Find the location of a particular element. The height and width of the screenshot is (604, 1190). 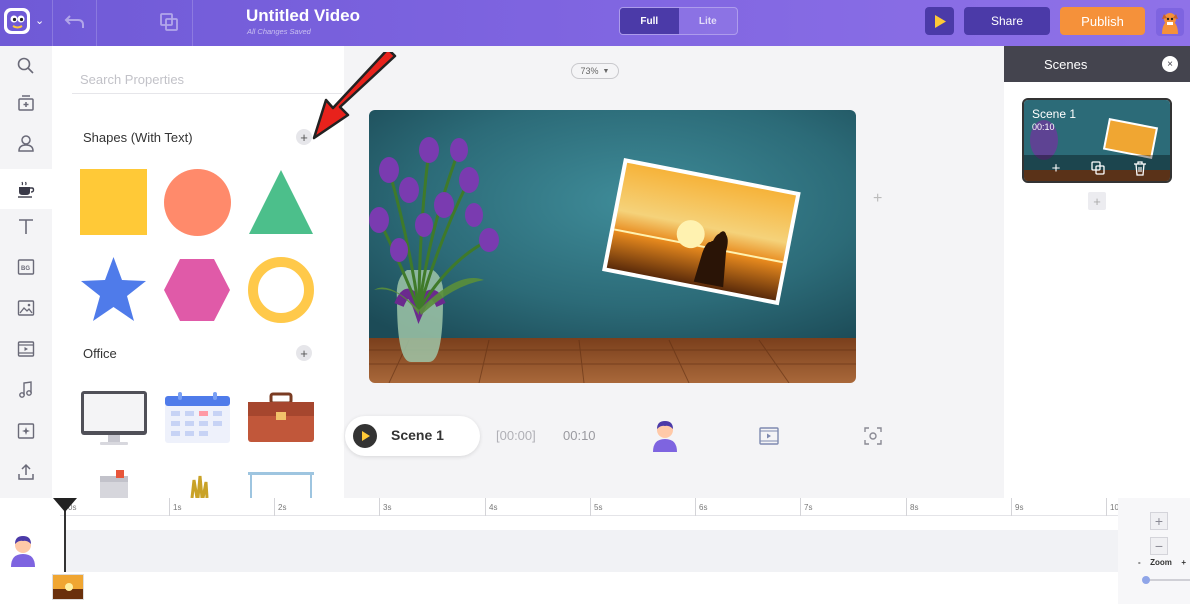

ruler-tick: 1s is located at coordinates (175, 507).